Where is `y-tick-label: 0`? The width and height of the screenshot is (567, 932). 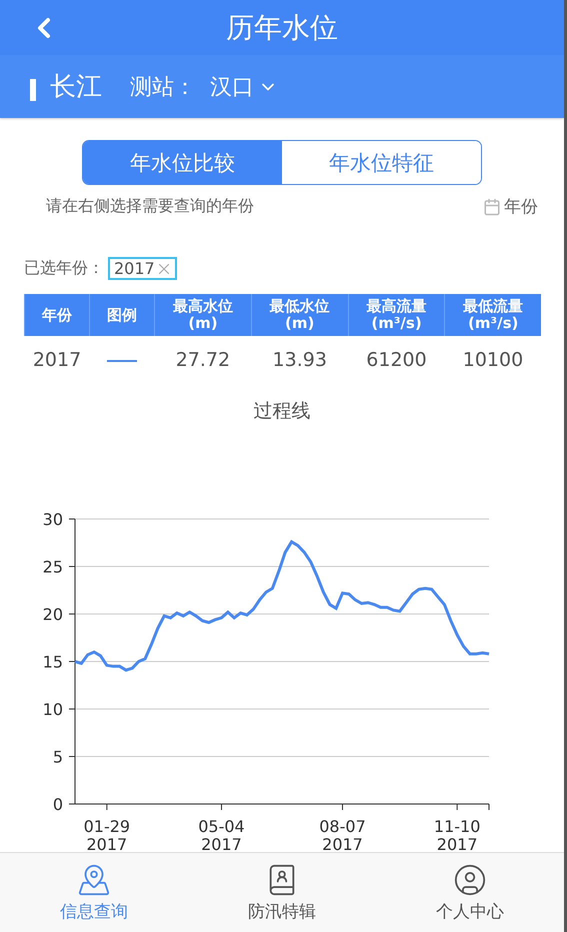 y-tick-label: 0 is located at coordinates (57, 804).